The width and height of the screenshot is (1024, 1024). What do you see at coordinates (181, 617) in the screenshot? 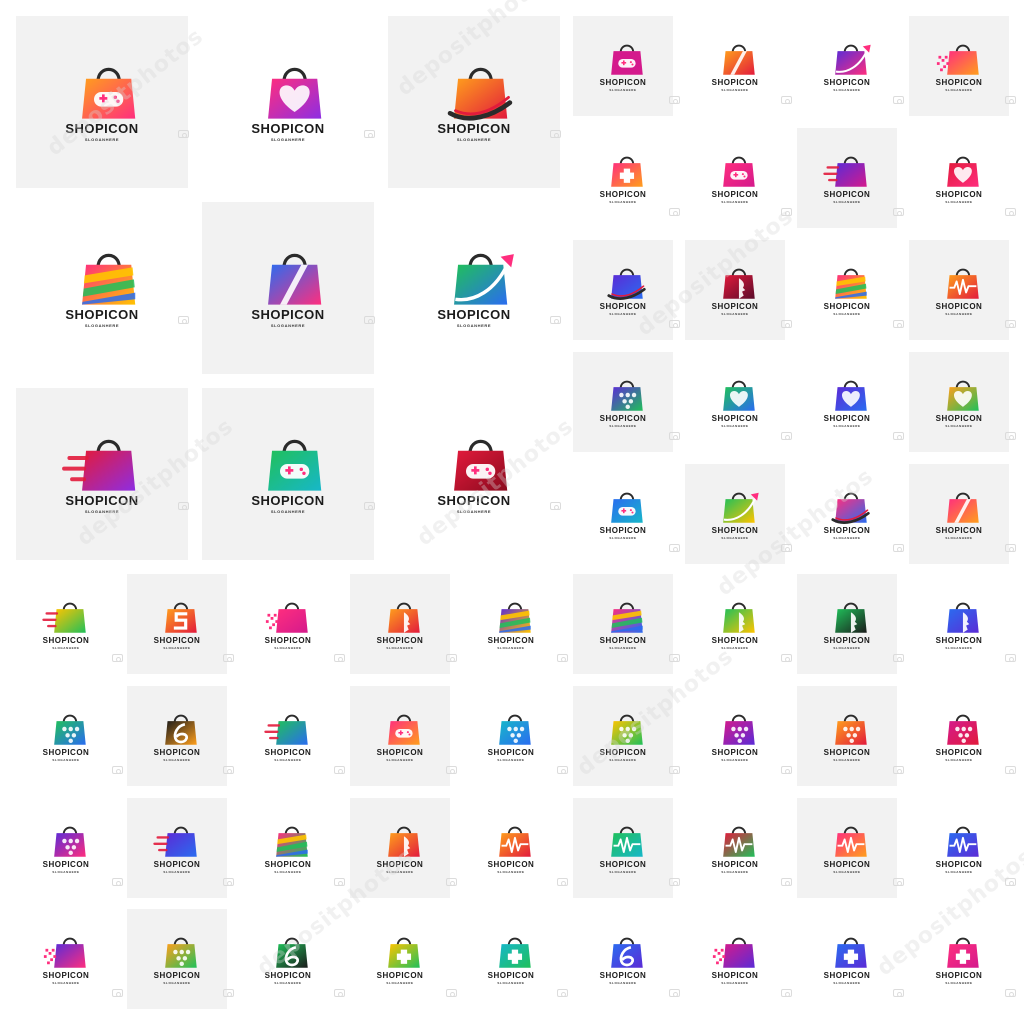
I see `letter-s-bag-icon` at bounding box center [181, 617].